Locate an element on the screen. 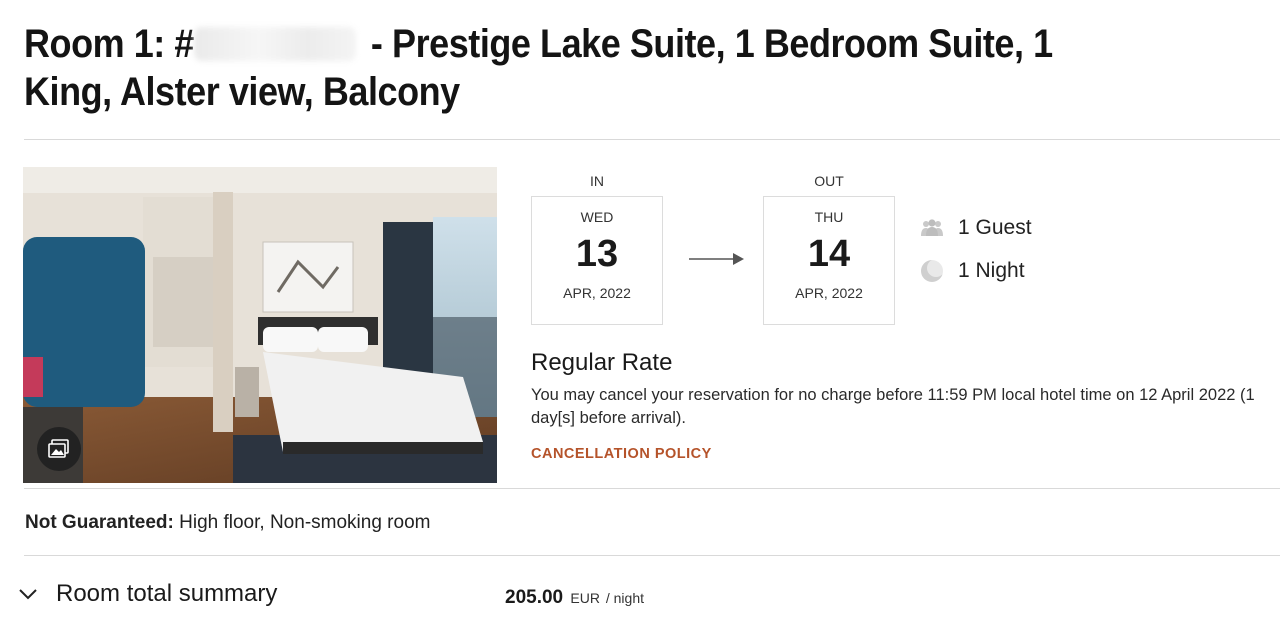  night-count: 1 Night is located at coordinates (972, 271).